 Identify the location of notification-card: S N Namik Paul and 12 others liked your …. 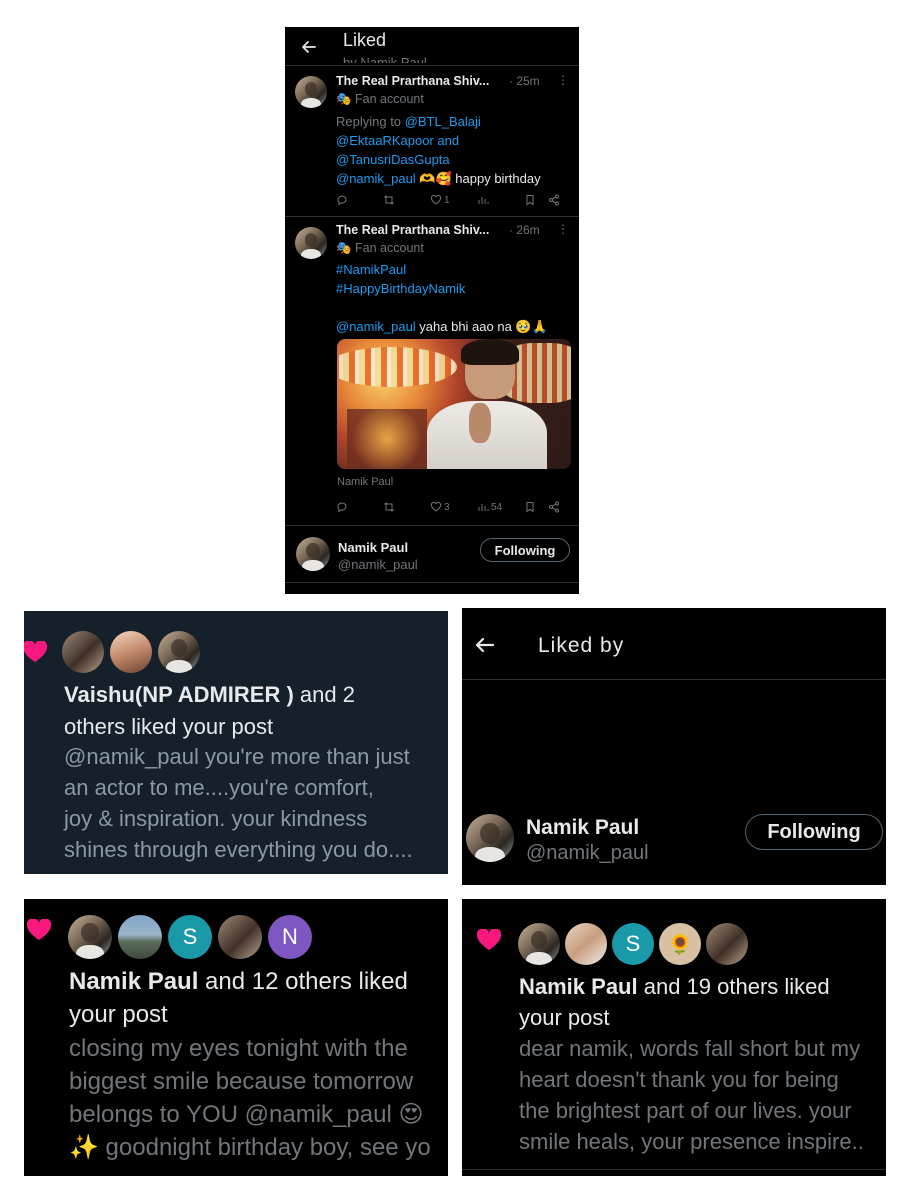
(236, 1037).